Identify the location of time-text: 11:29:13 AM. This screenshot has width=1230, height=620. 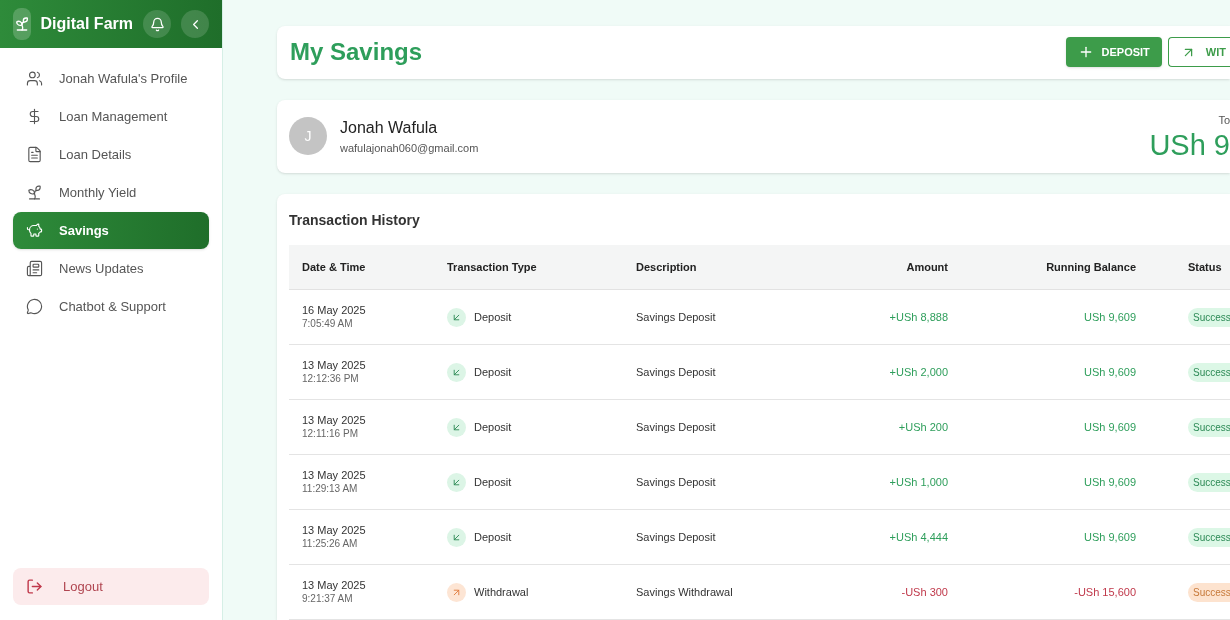
(330, 488).